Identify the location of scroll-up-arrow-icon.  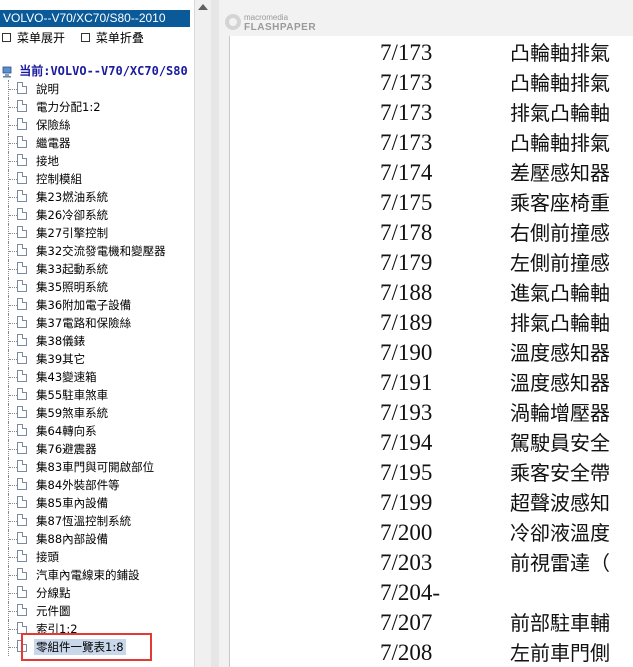
(203, 7).